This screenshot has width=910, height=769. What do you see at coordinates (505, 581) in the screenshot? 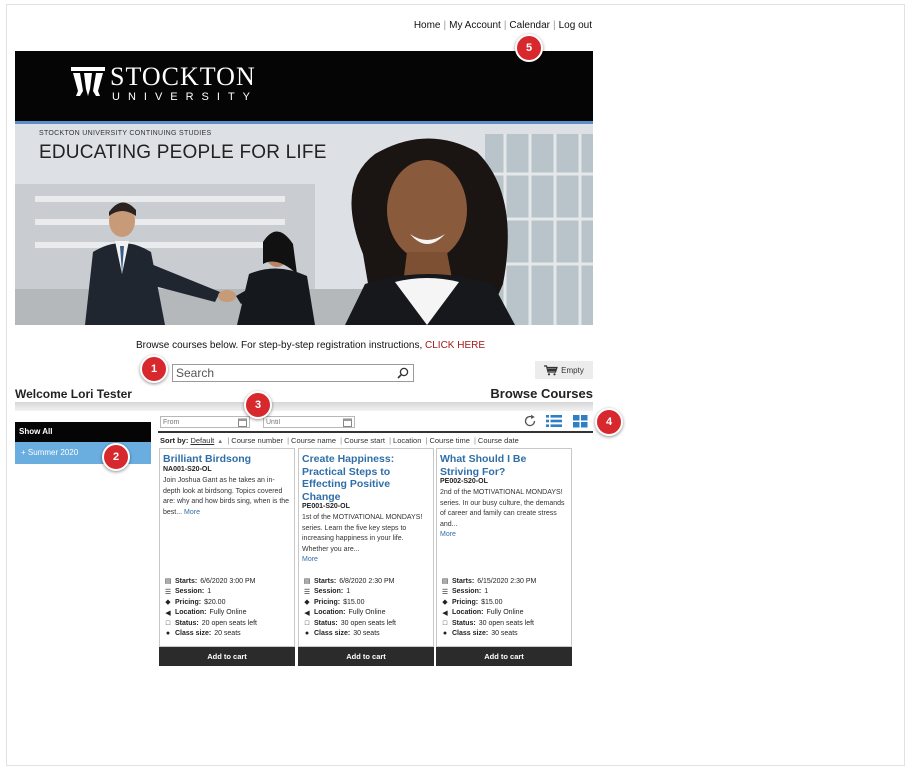
I see `meta-starts: ▤ Starts: 6/15/2020 2:30 PM` at bounding box center [505, 581].